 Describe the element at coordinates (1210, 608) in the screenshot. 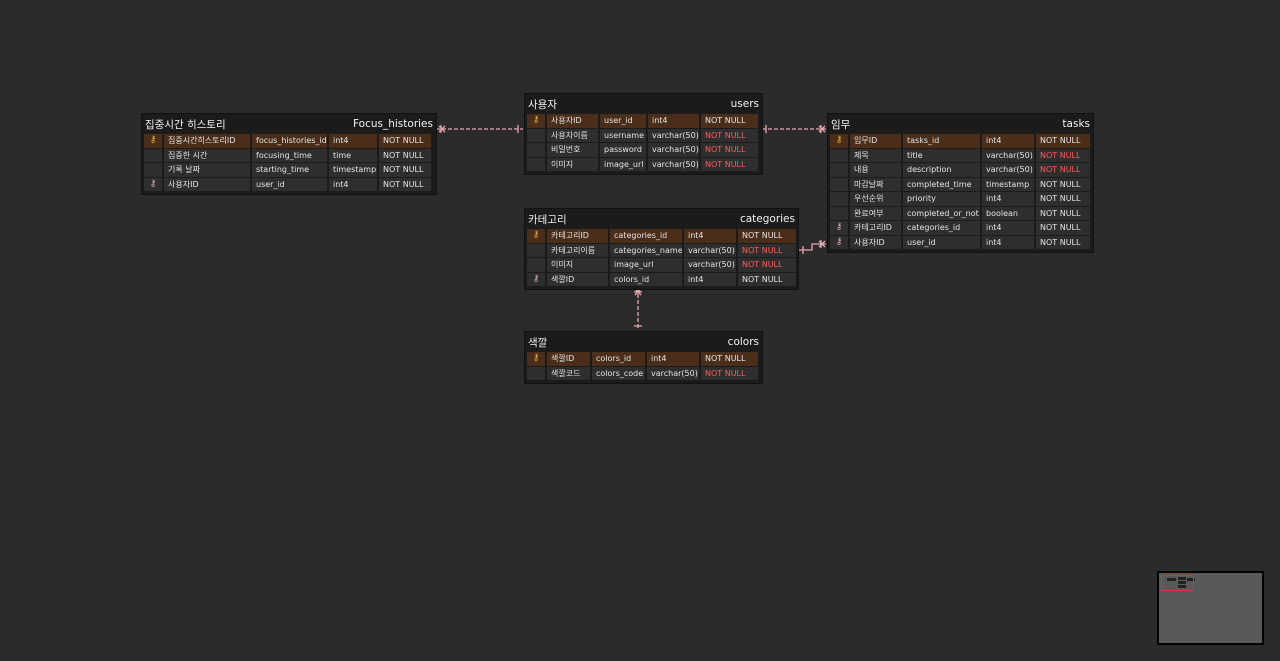

I see `minimap` at that location.